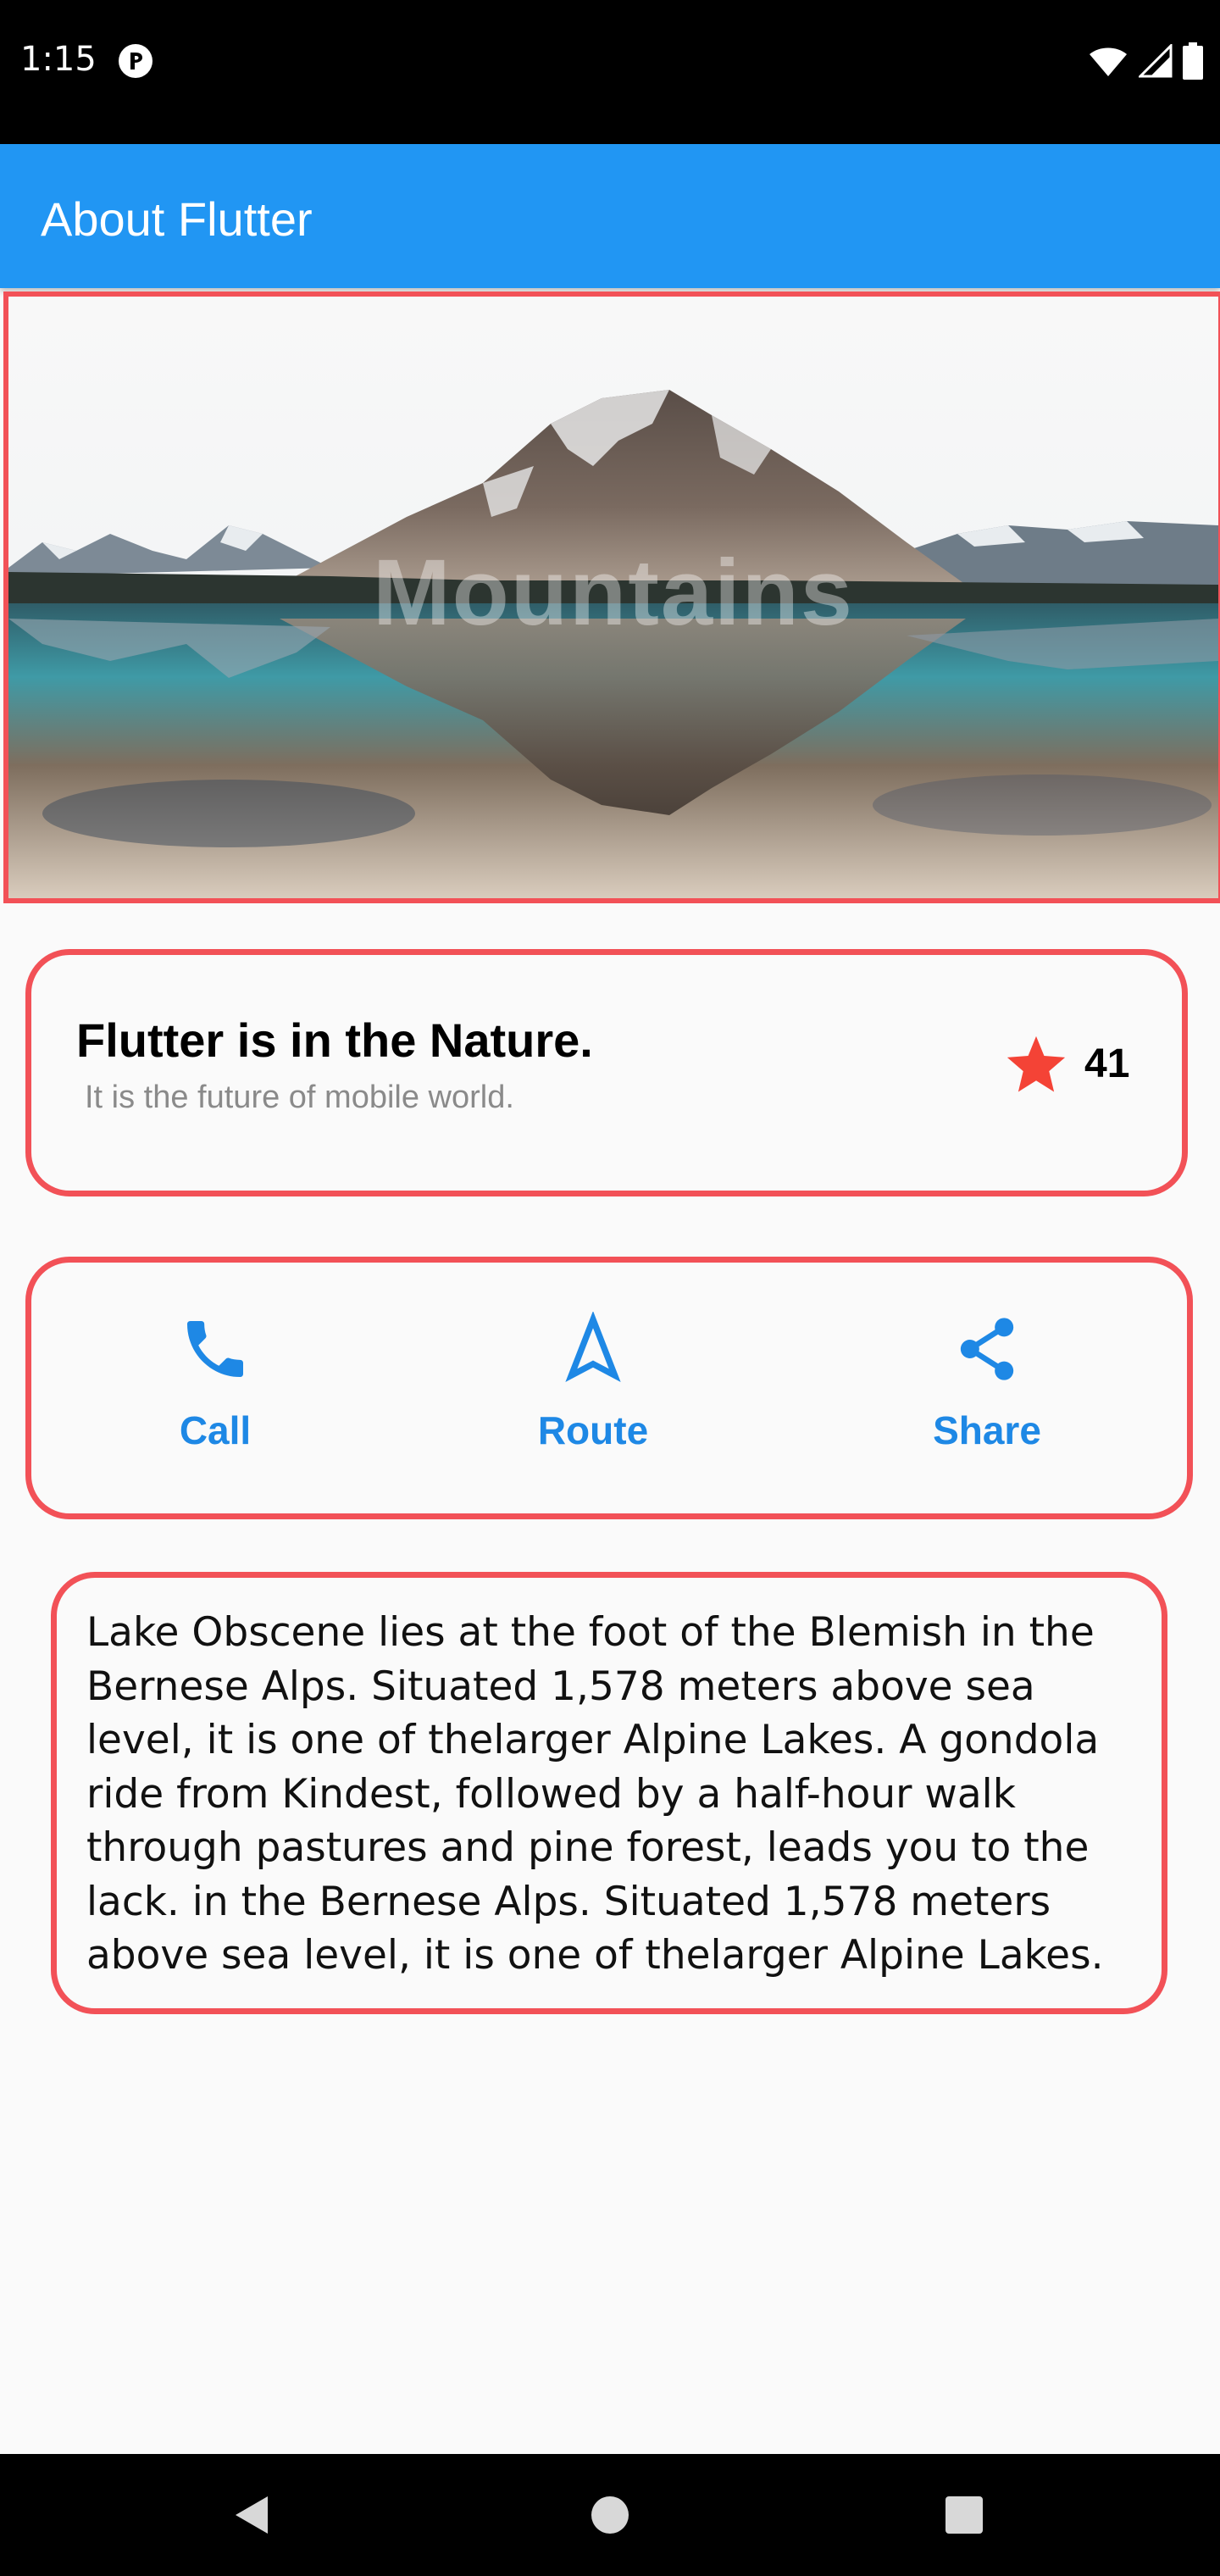  Describe the element at coordinates (1193, 61) in the screenshot. I see `battery-icon` at that location.